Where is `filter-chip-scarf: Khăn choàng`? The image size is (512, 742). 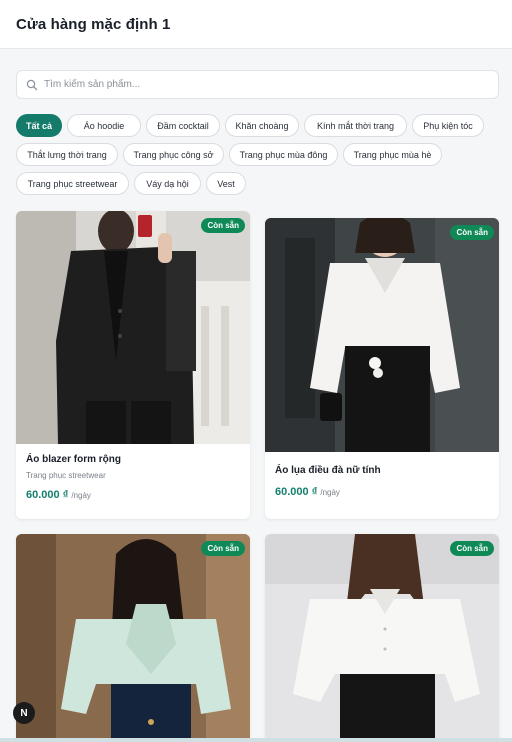 filter-chip-scarf: Khăn choàng is located at coordinates (262, 125).